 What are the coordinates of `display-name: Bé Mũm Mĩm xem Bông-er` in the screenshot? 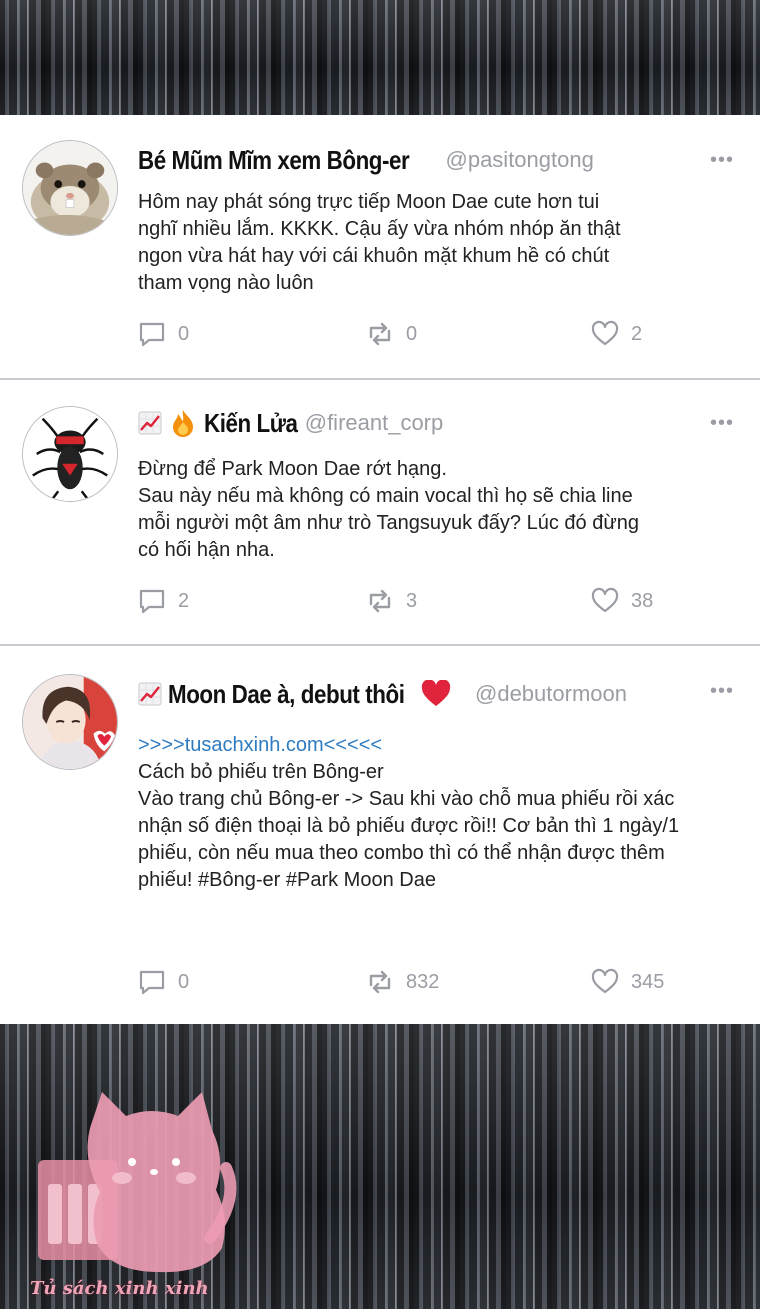 It's located at (274, 160).